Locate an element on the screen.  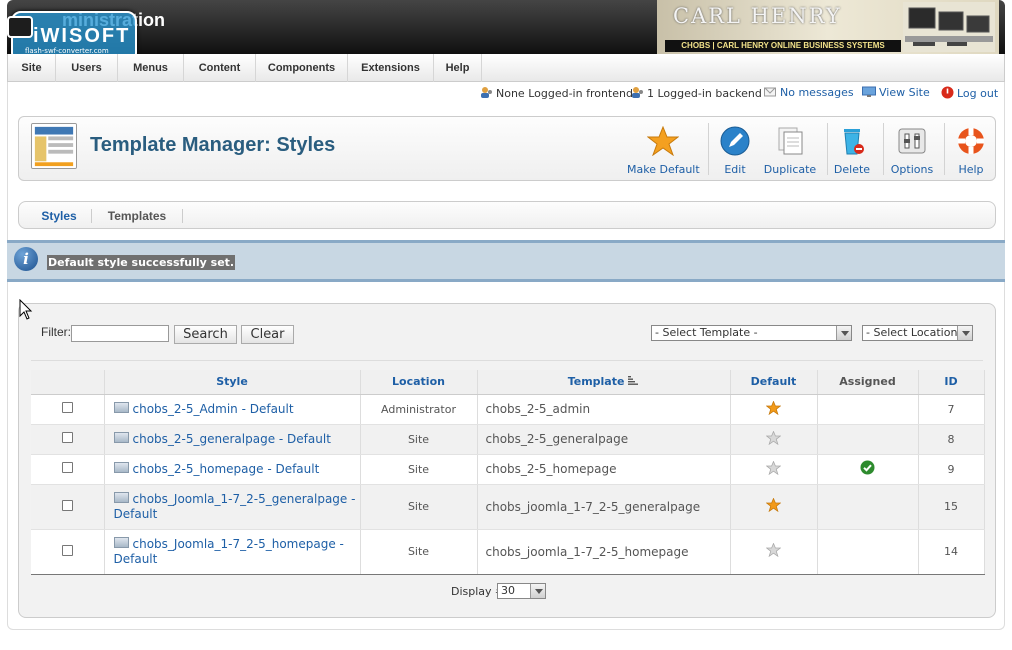
make-default-button: Make Default is located at coordinates (663, 150).